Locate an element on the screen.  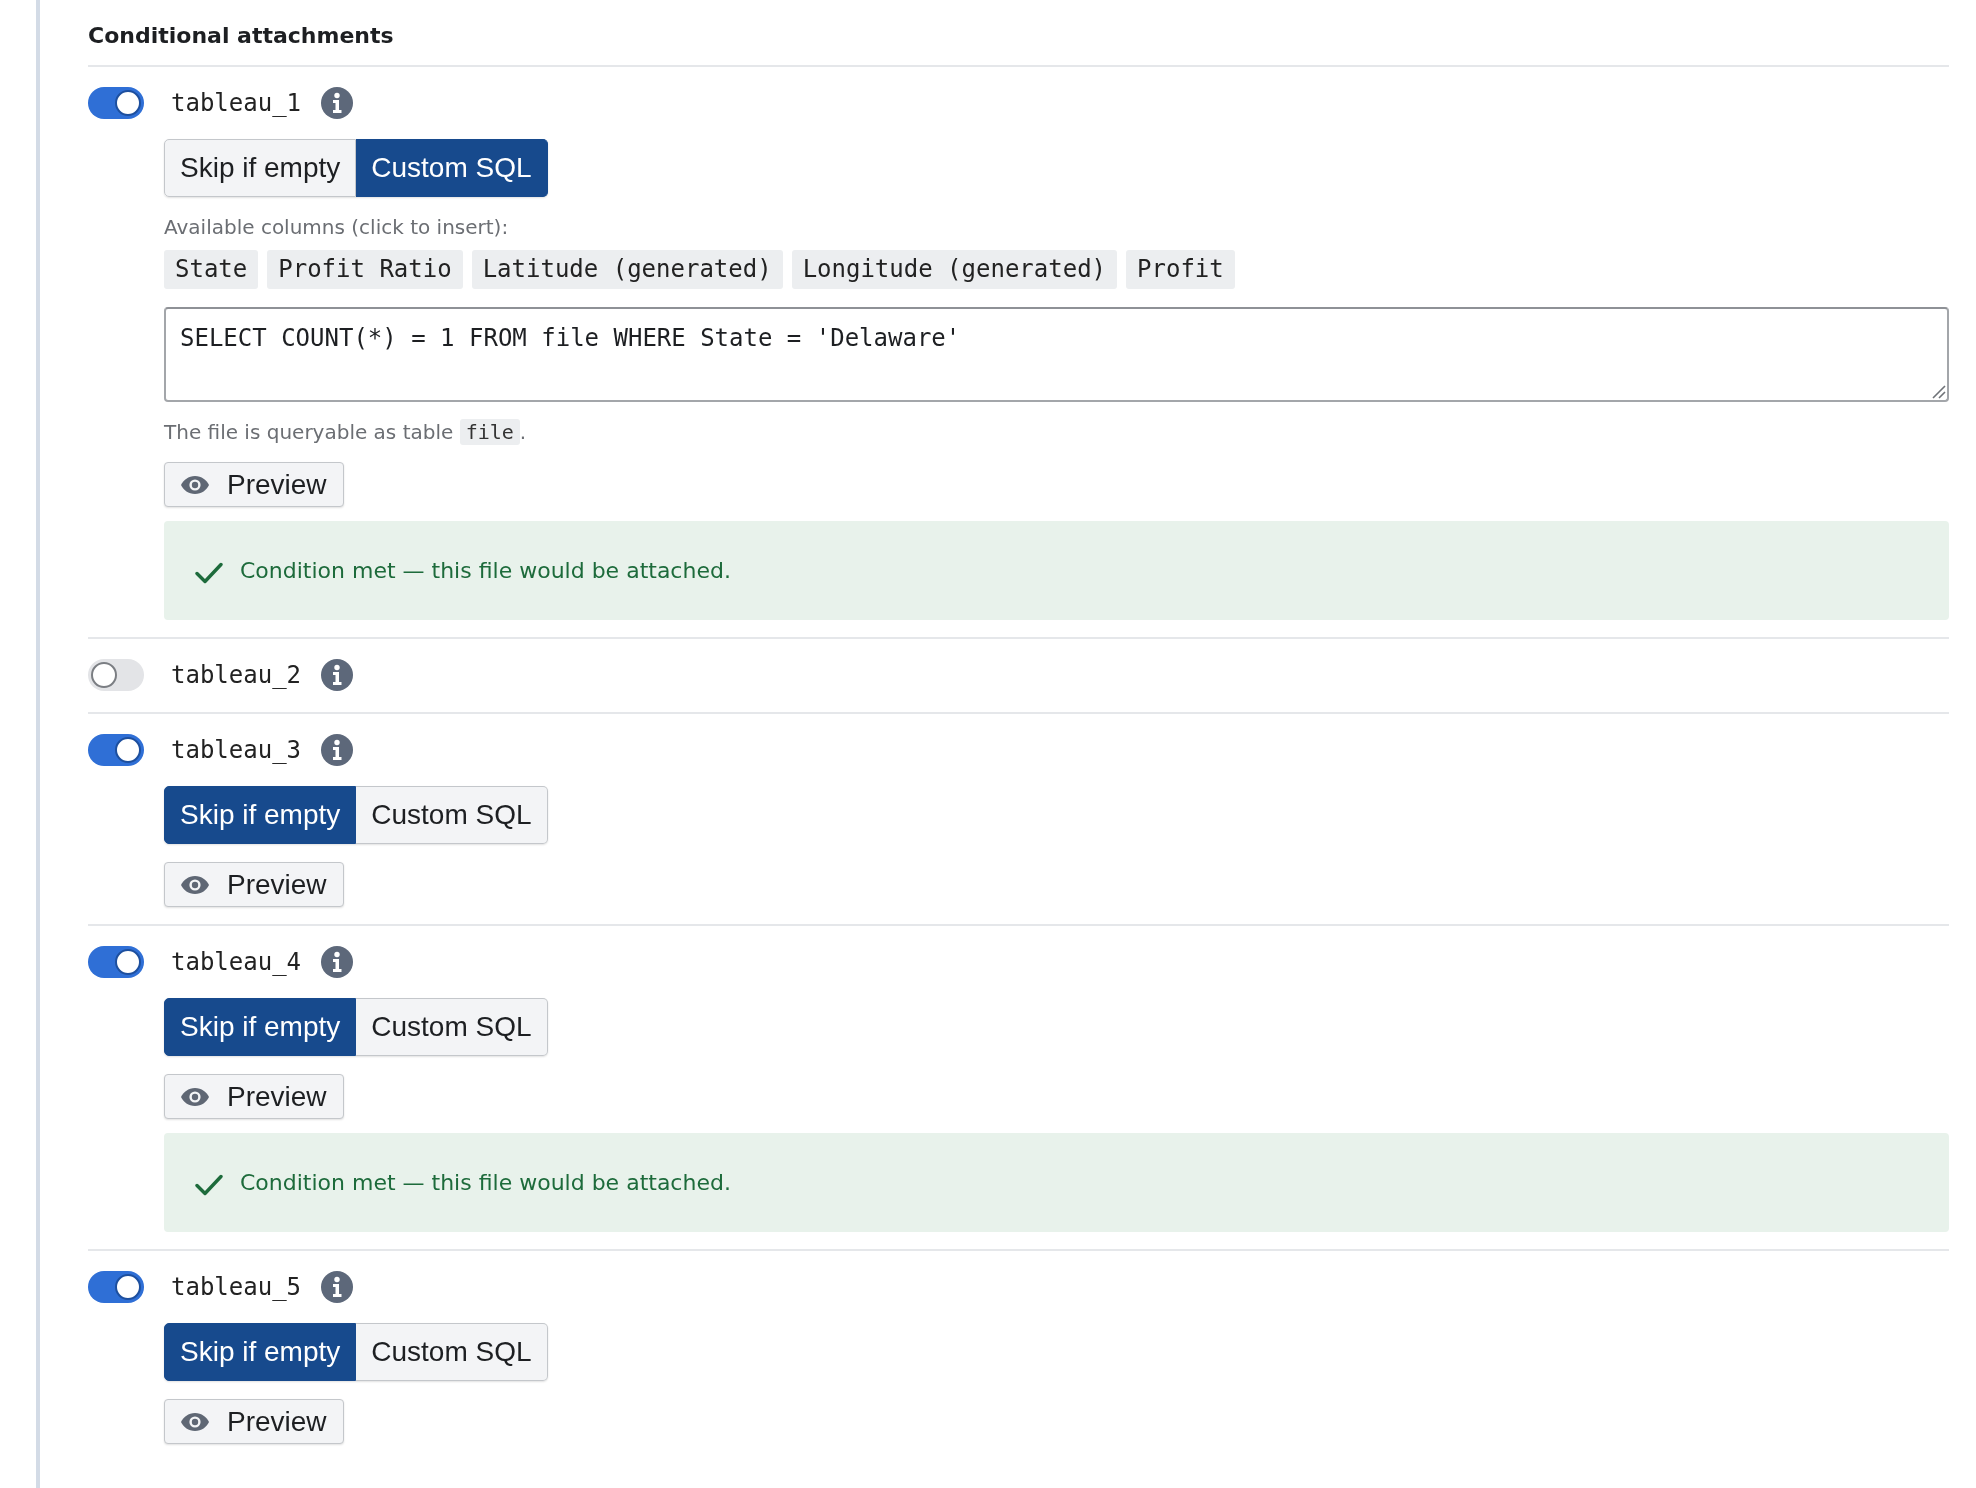
attachment-name: tableau_5 is located at coordinates (236, 1287).